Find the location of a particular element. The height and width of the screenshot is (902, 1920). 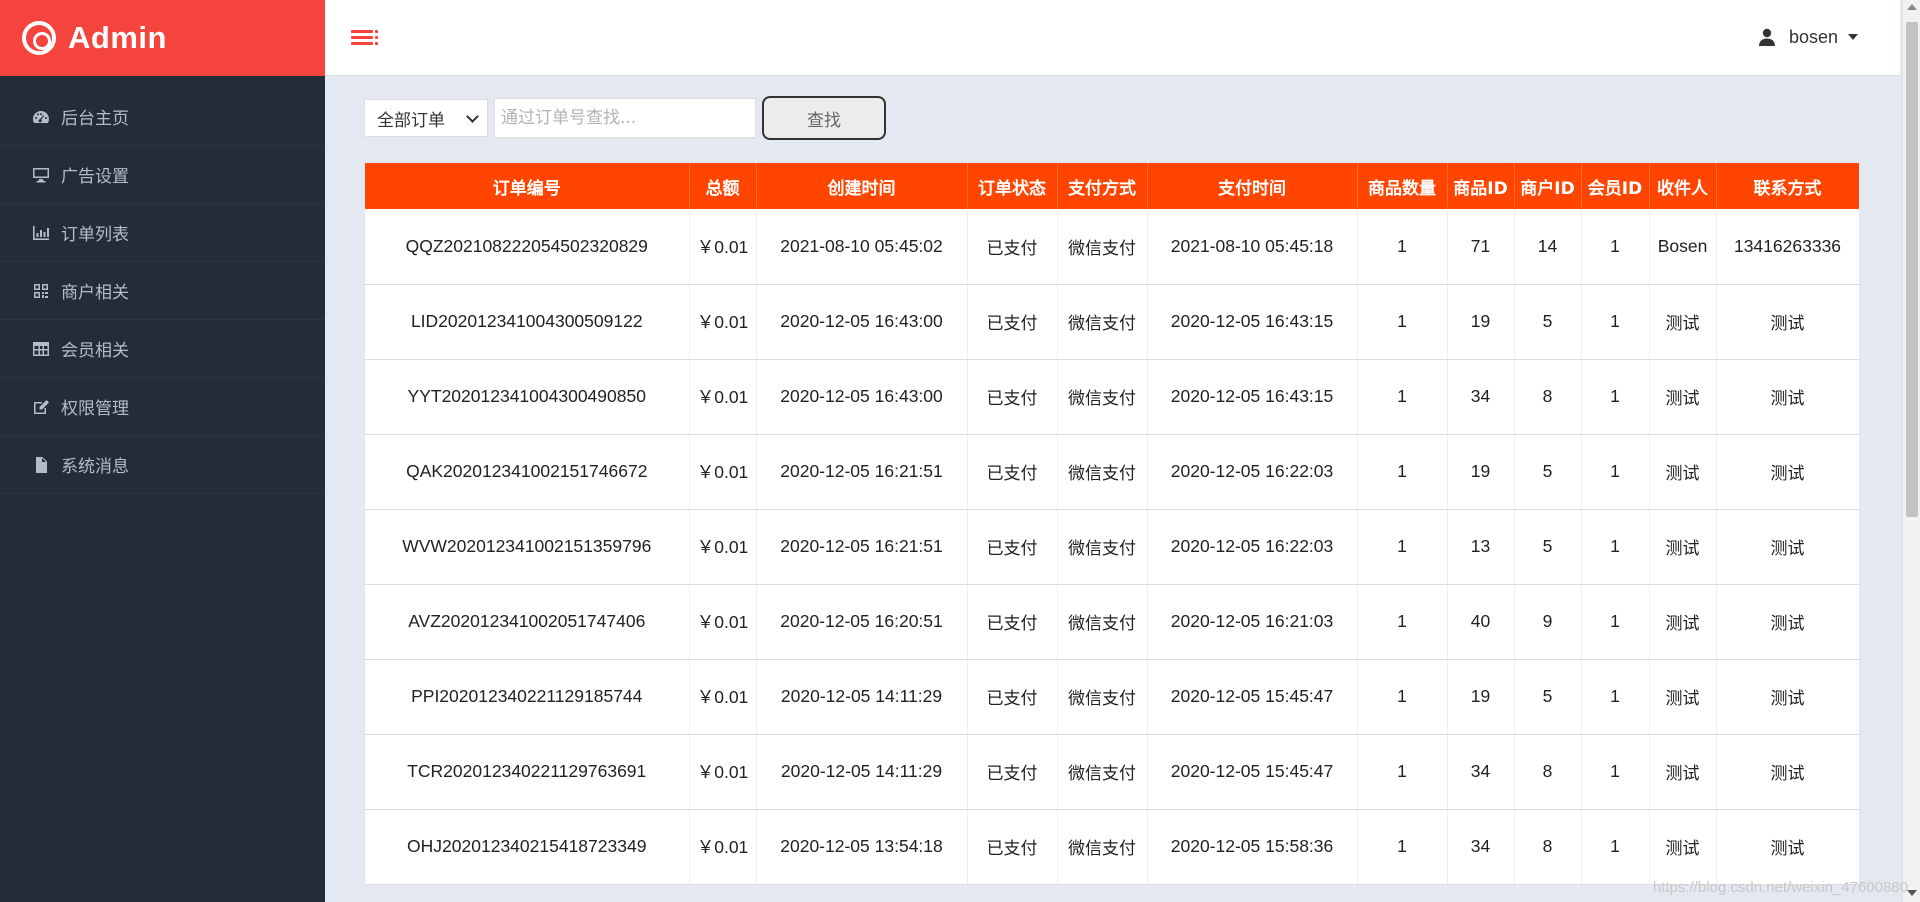

bar-chart-icon is located at coordinates (41, 233).